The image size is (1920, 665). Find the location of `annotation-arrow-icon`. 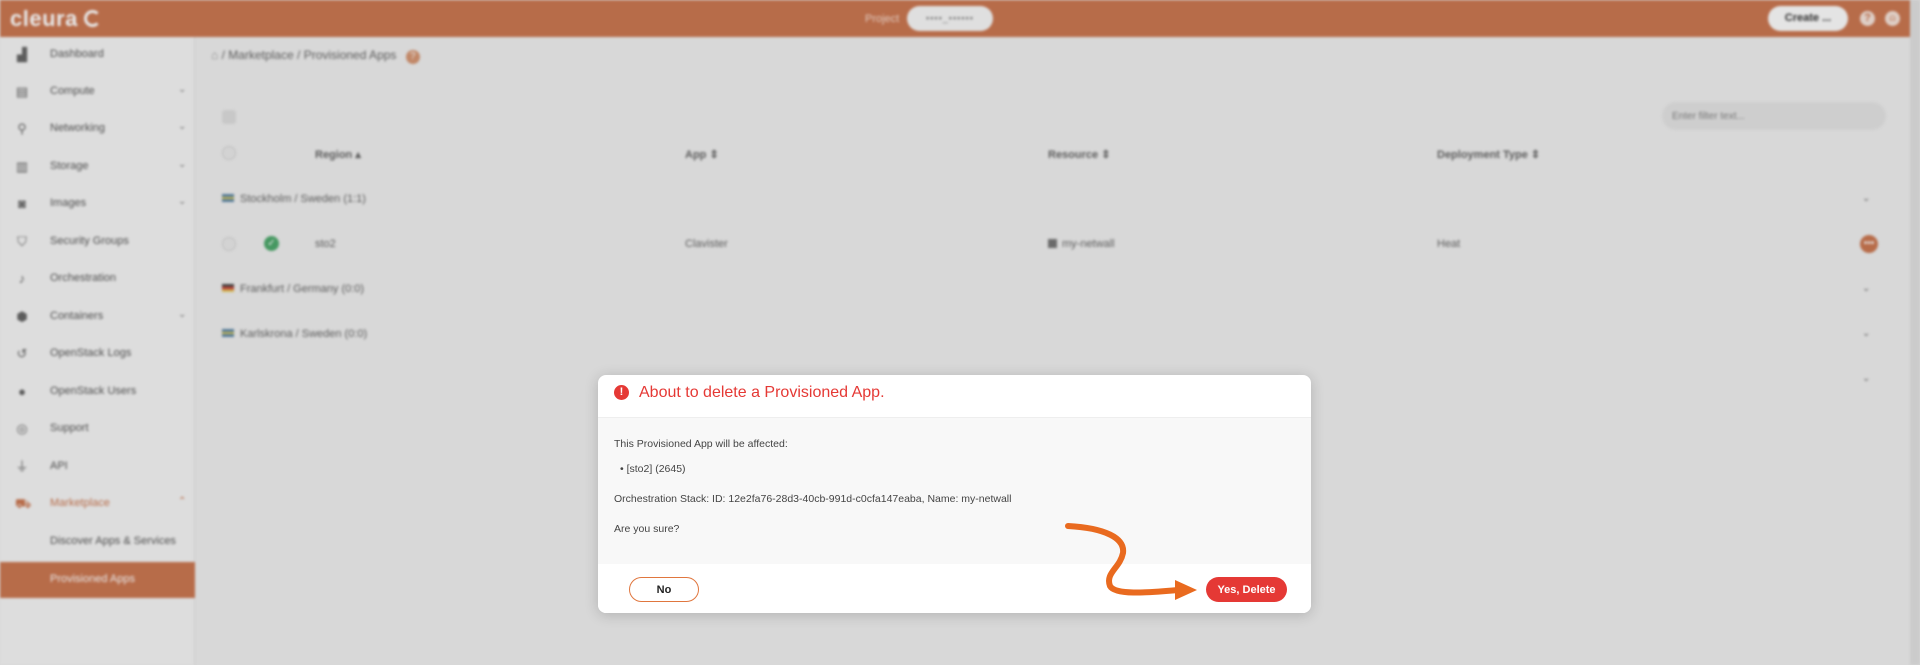

annotation-arrow-icon is located at coordinates (1131, 561).